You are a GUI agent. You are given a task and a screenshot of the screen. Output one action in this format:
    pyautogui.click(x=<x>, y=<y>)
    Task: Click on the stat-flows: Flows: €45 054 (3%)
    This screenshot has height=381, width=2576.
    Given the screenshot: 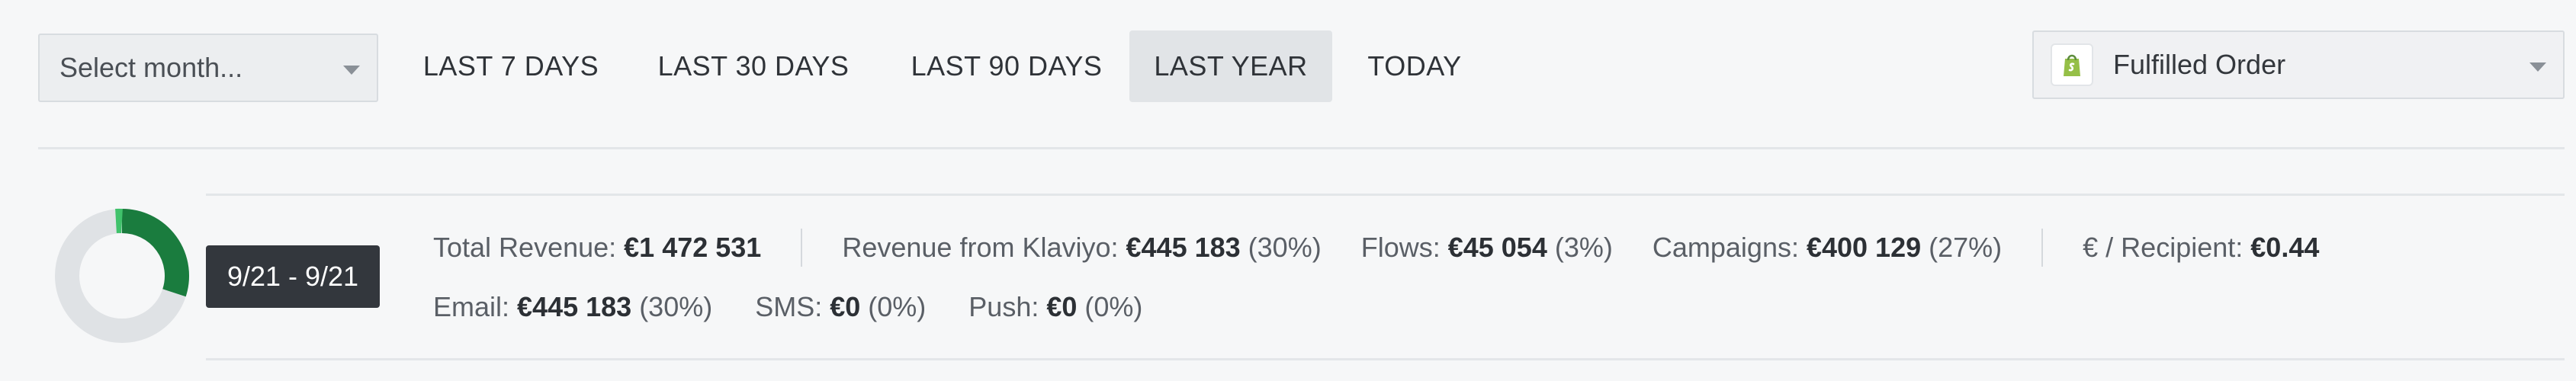 What is the action you would take?
    pyautogui.click(x=1487, y=248)
    